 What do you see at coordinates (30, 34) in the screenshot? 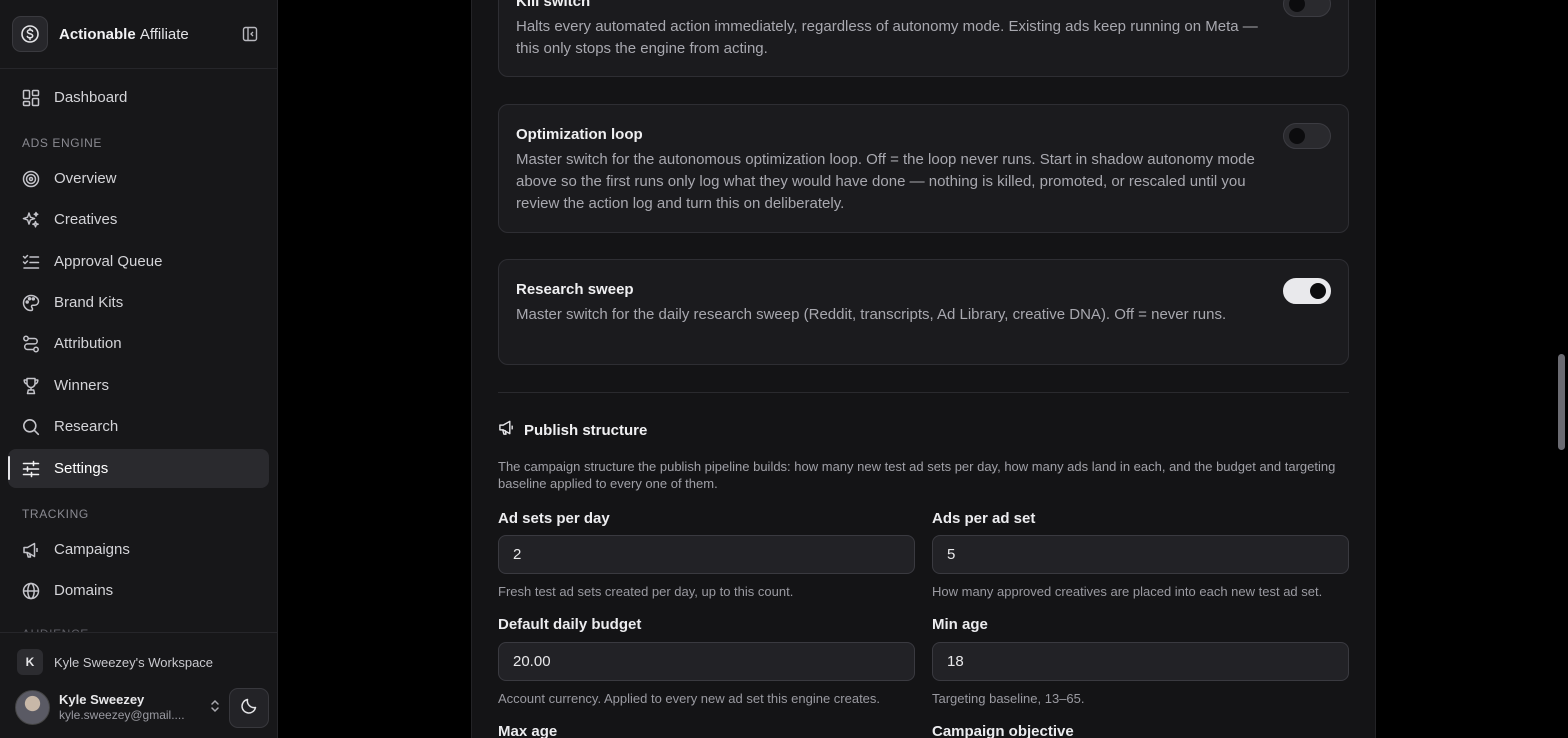
I see `dollar-logo-icon` at bounding box center [30, 34].